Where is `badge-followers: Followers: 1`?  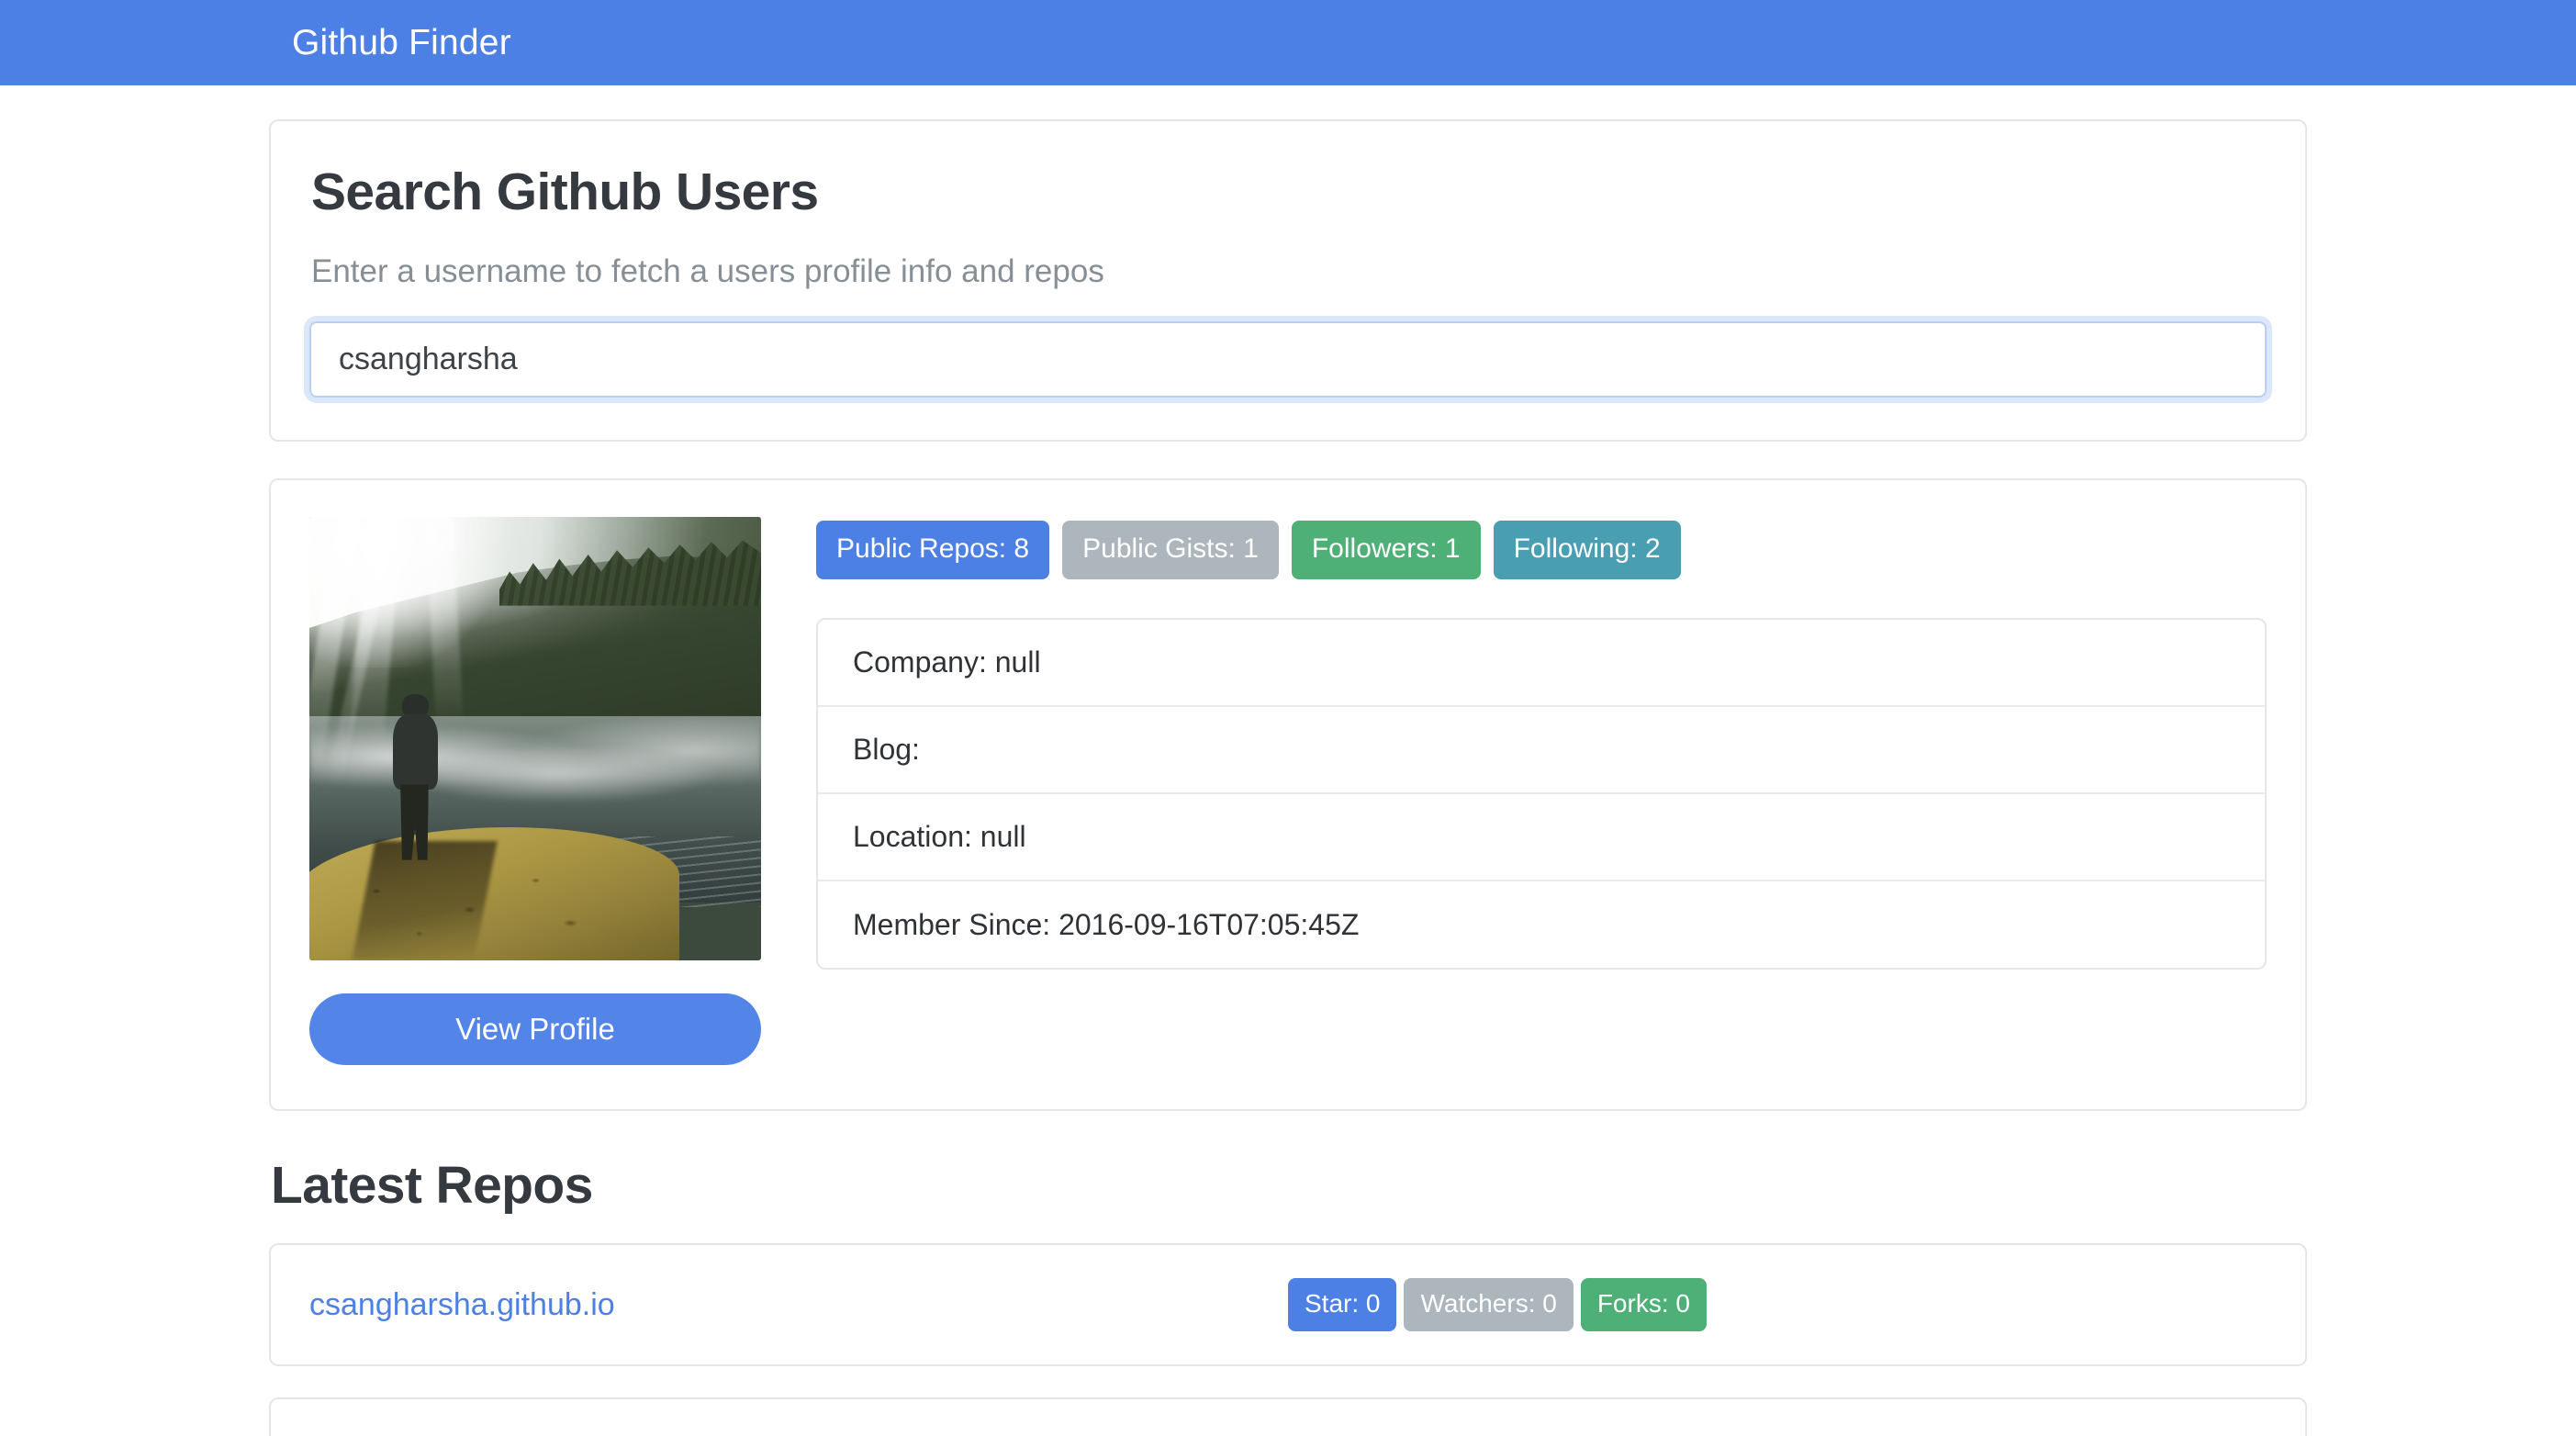 badge-followers: Followers: 1 is located at coordinates (1386, 550).